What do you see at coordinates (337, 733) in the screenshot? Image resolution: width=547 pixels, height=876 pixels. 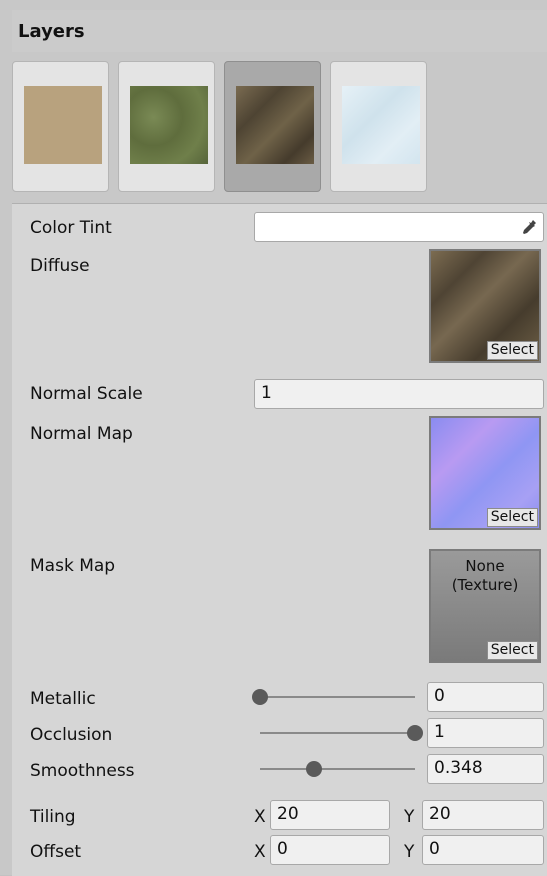 I see `occlusion-slider-track` at bounding box center [337, 733].